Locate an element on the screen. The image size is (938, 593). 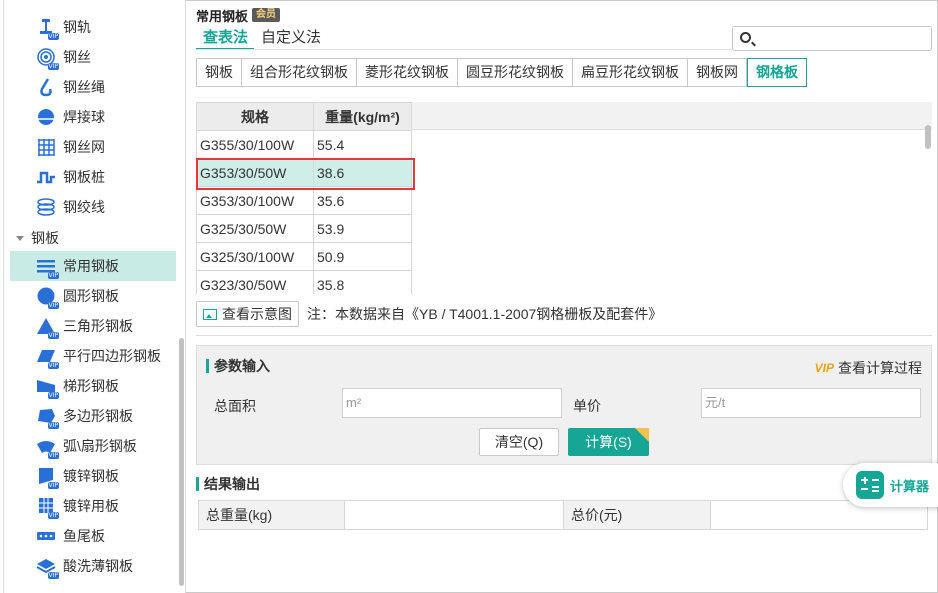
table-row: G323/30/50W 35.8 is located at coordinates (304, 282).